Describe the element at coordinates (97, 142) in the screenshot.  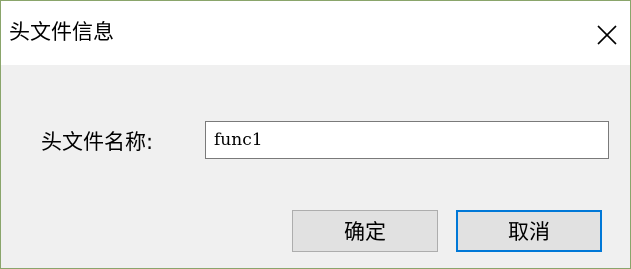
I see `header-name-label: 头文件名称:` at that location.